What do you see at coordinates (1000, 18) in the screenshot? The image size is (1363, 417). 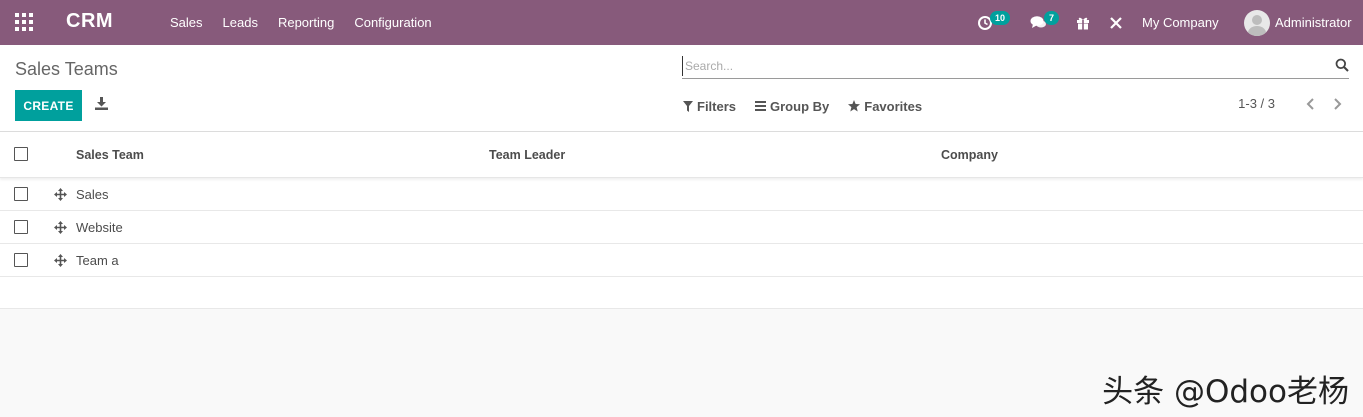 I see `activity-count-badge: 10` at bounding box center [1000, 18].